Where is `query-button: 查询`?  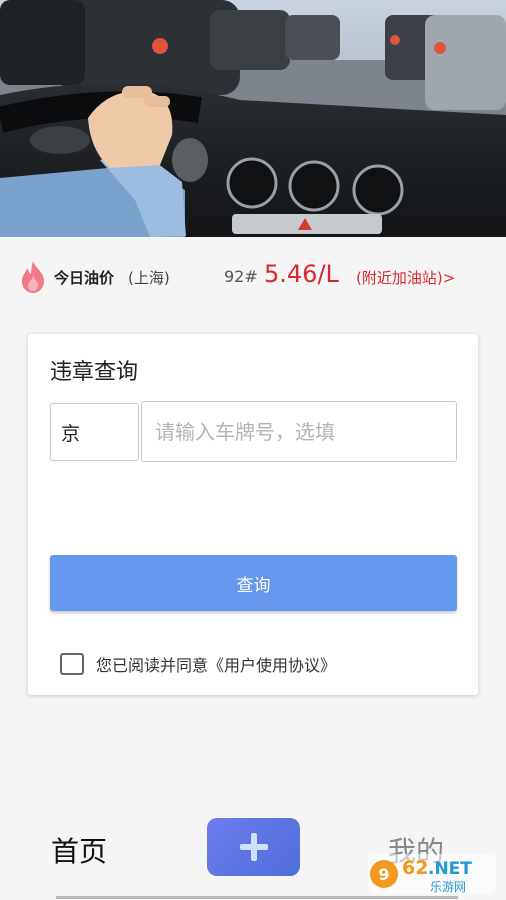
query-button: 查询 is located at coordinates (253, 583).